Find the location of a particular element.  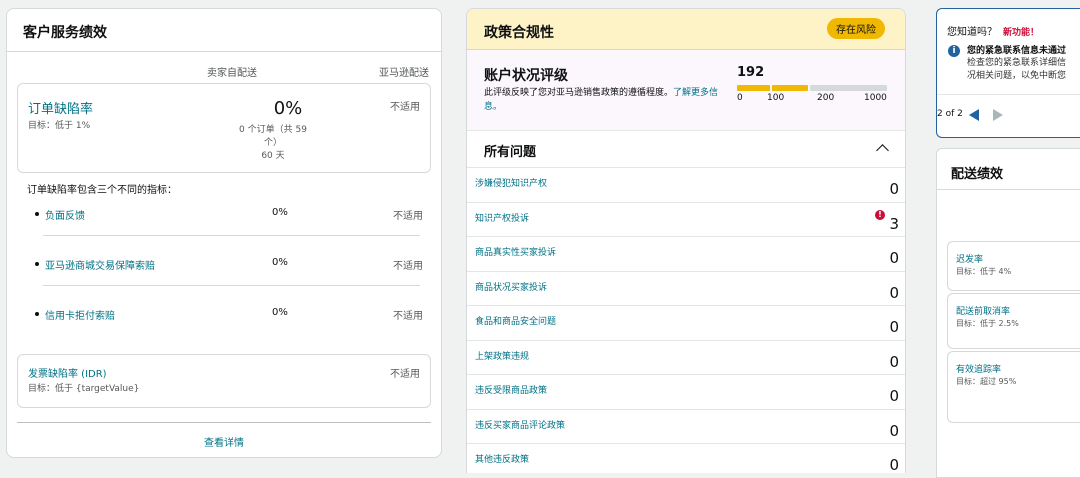

metric-row-a-to-z-claims: 亚马逊商城交易保障索赔 0% 不适用 is located at coordinates (230, 268).